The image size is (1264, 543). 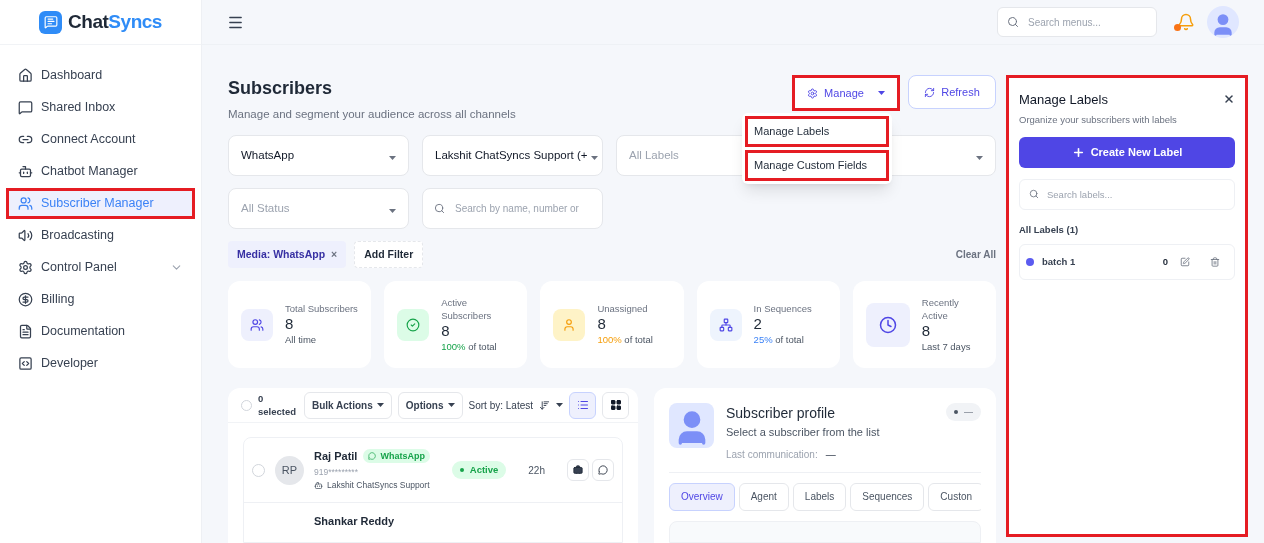 What do you see at coordinates (803, 433) in the screenshot?
I see `profile-subtitle: Select a subscriber from the list` at bounding box center [803, 433].